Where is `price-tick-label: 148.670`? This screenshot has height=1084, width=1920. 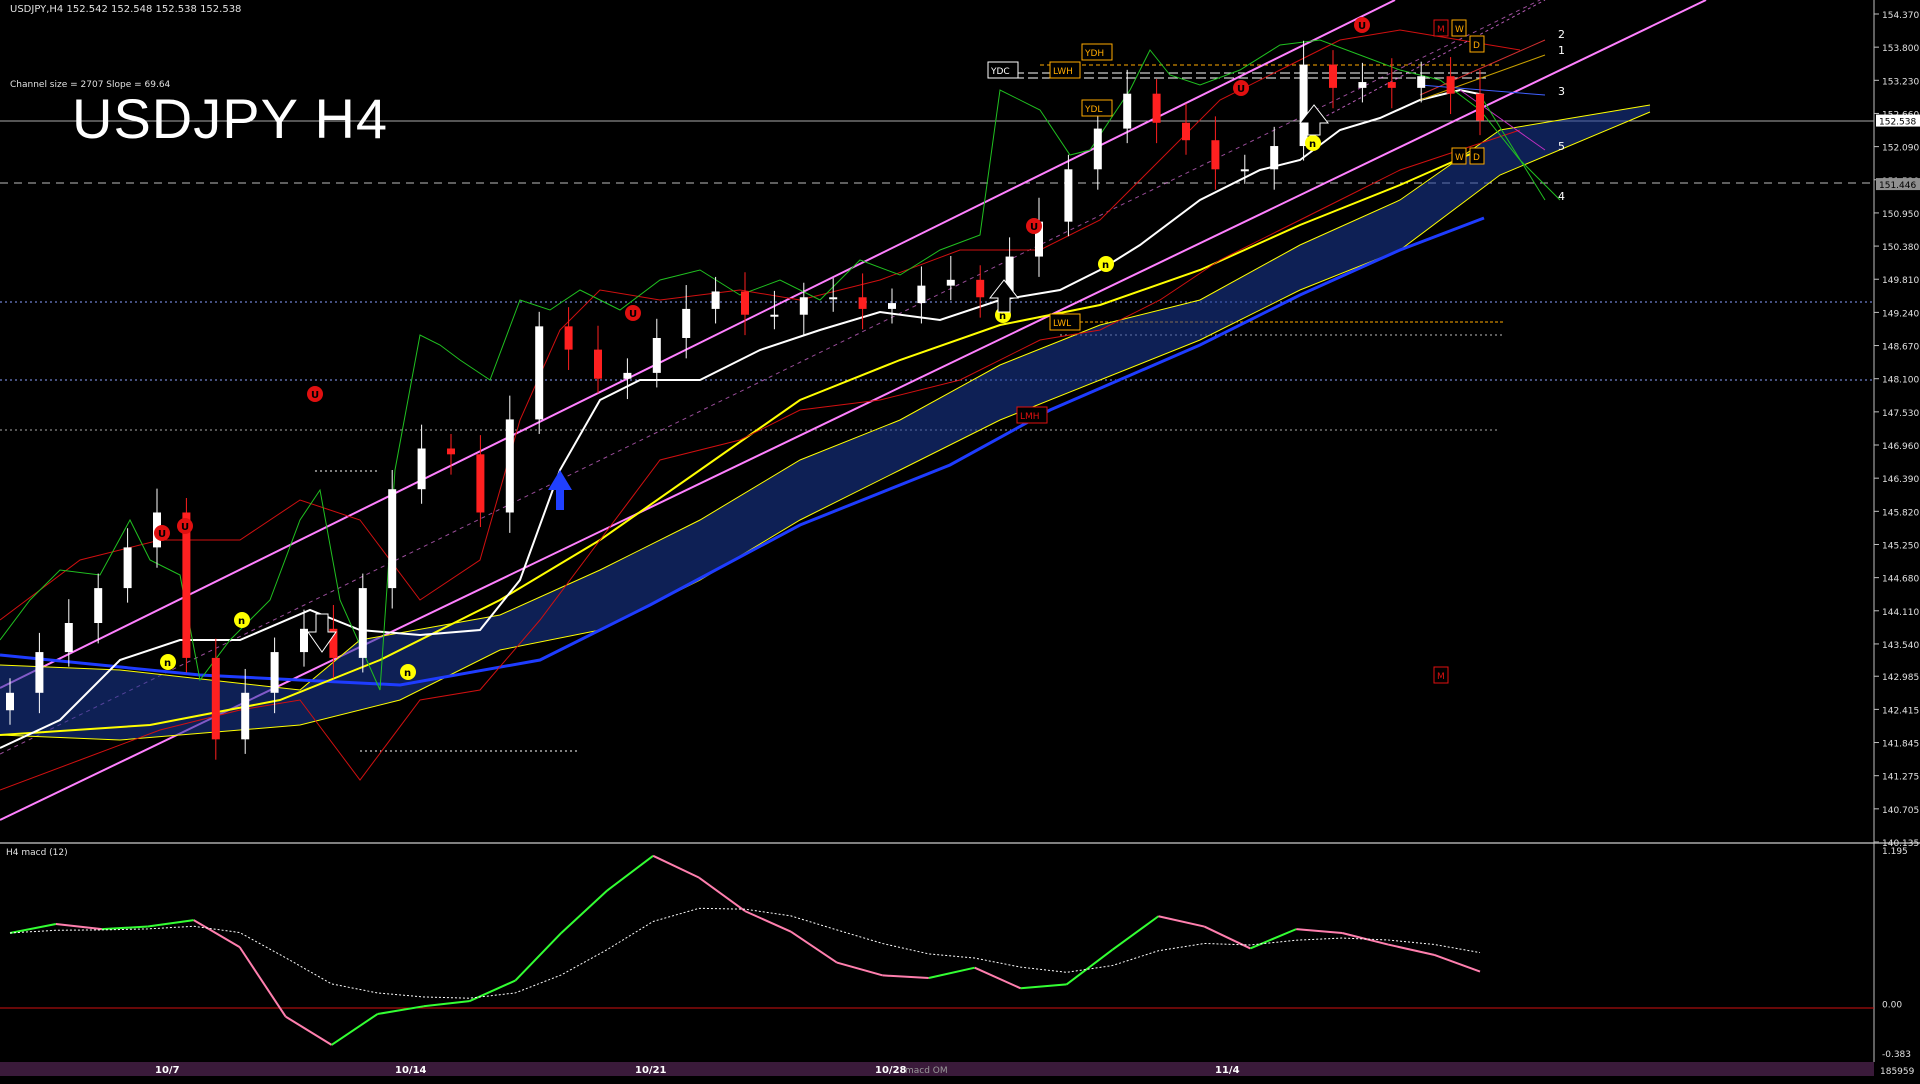 price-tick-label: 148.670 is located at coordinates (1900, 348).